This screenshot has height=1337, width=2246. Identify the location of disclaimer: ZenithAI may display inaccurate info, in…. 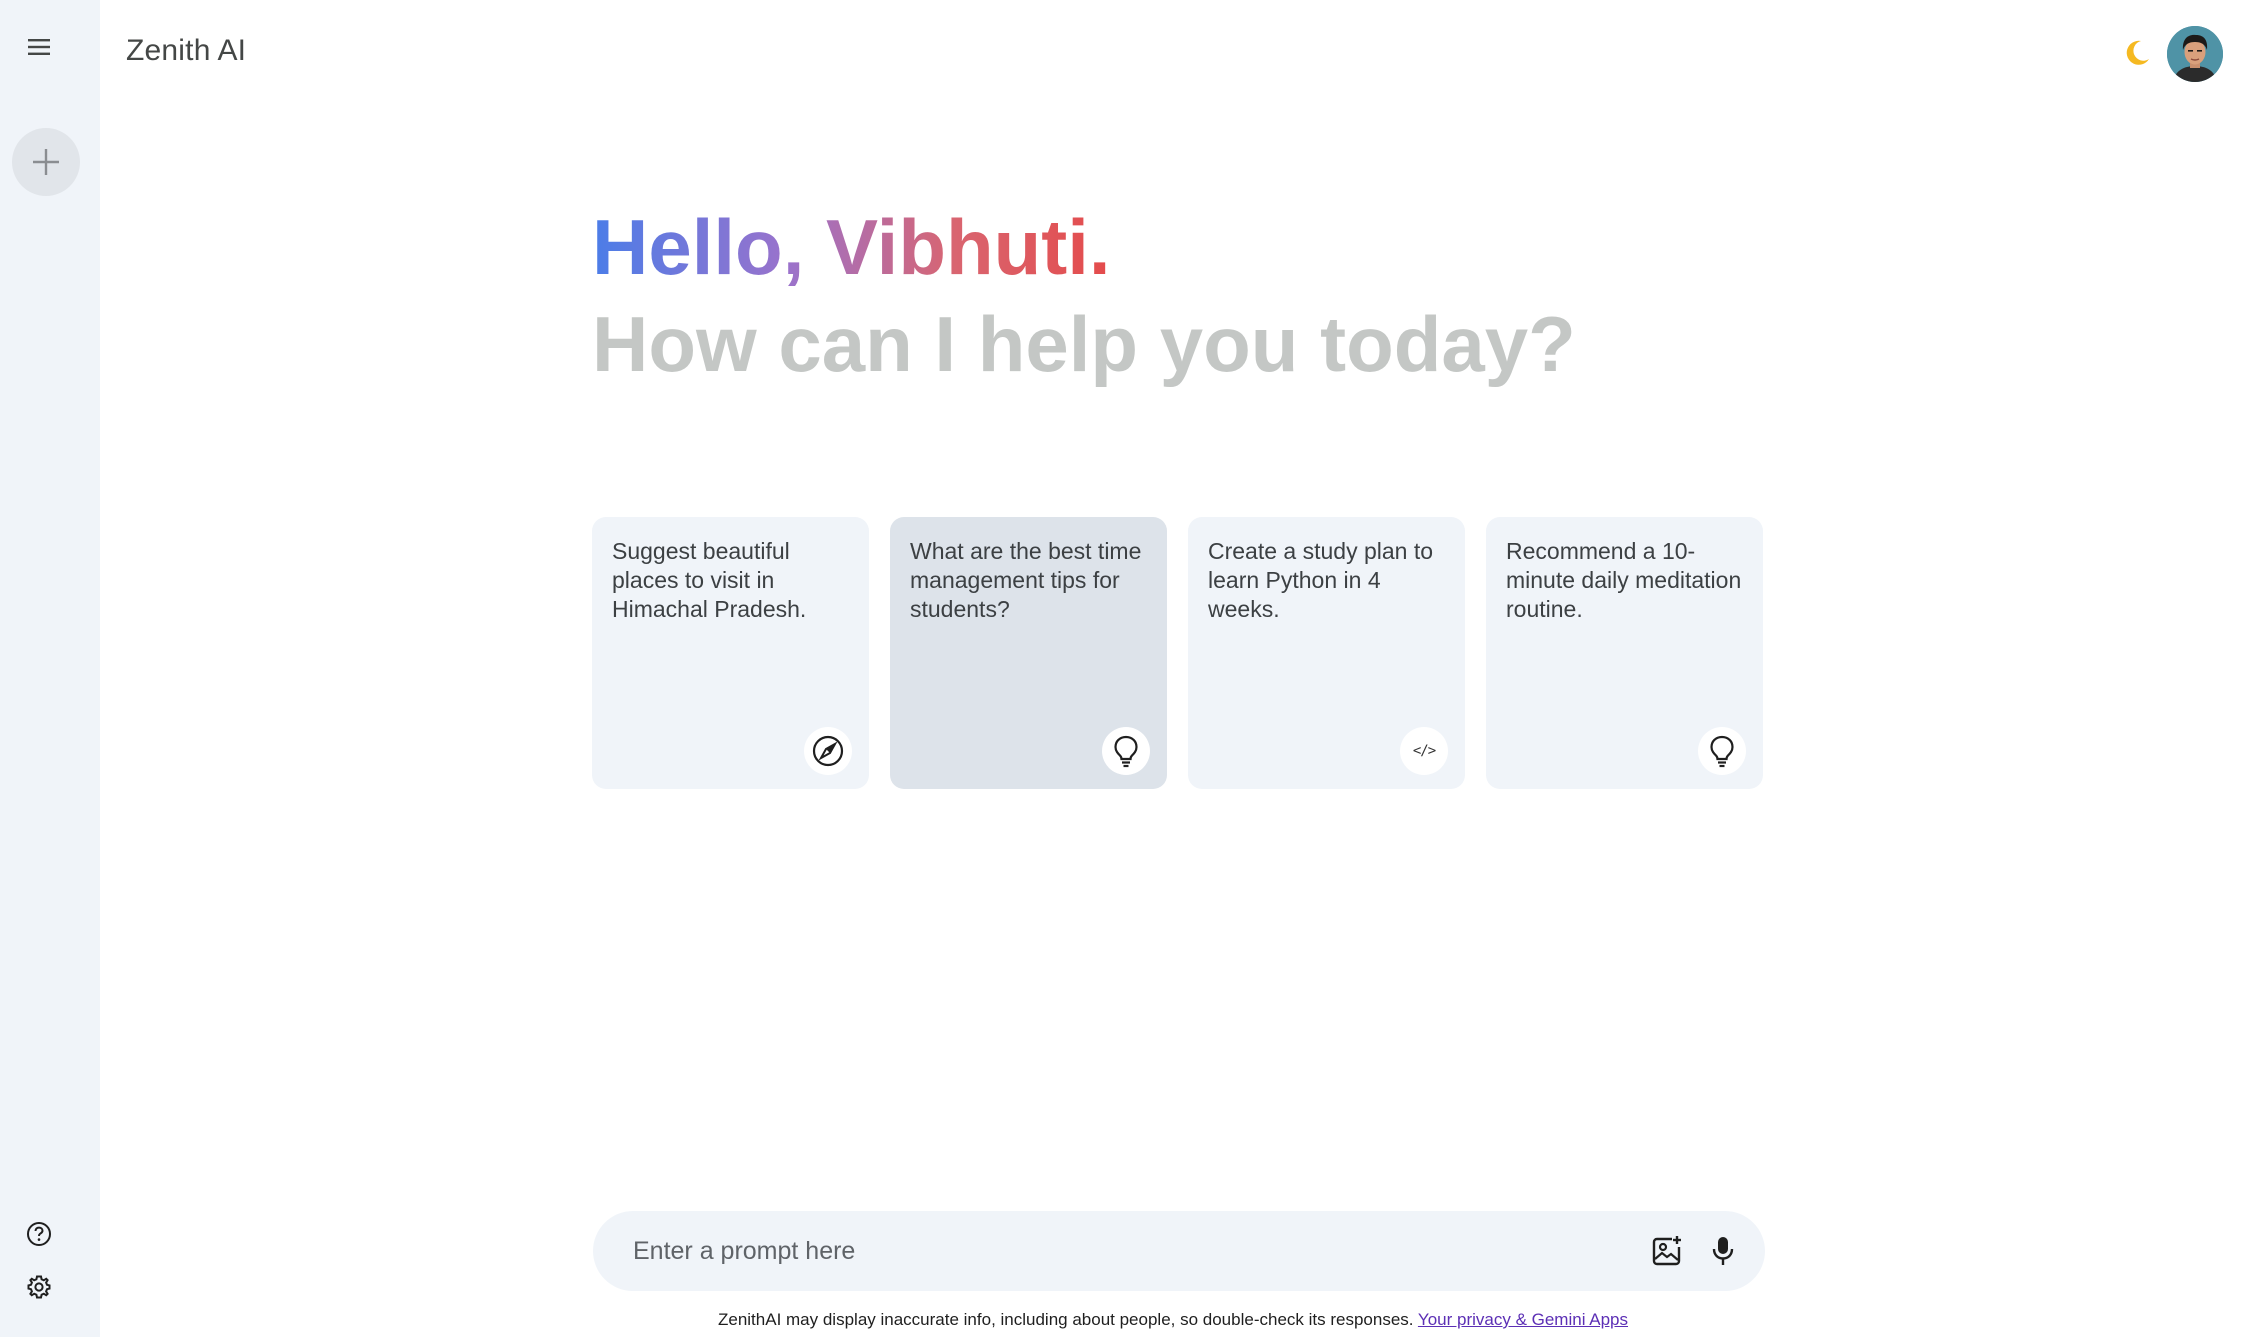
(1123, 1320).